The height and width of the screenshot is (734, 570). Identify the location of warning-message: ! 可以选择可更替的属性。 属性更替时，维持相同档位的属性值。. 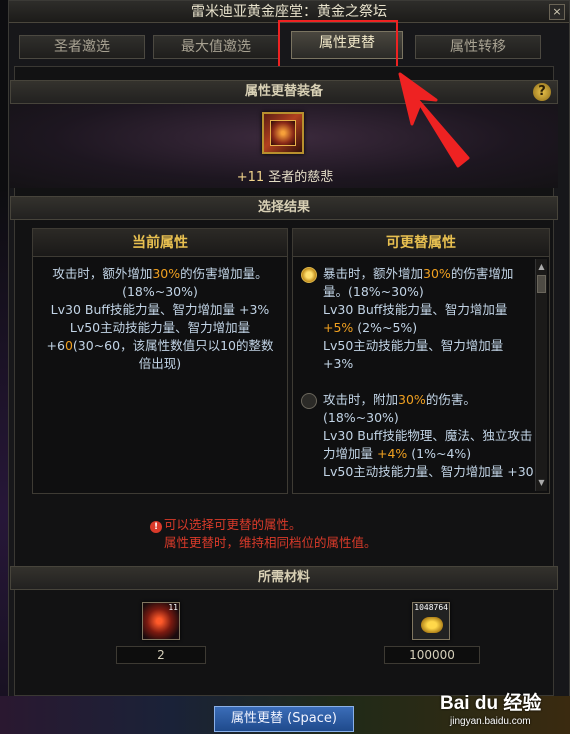
(300, 534).